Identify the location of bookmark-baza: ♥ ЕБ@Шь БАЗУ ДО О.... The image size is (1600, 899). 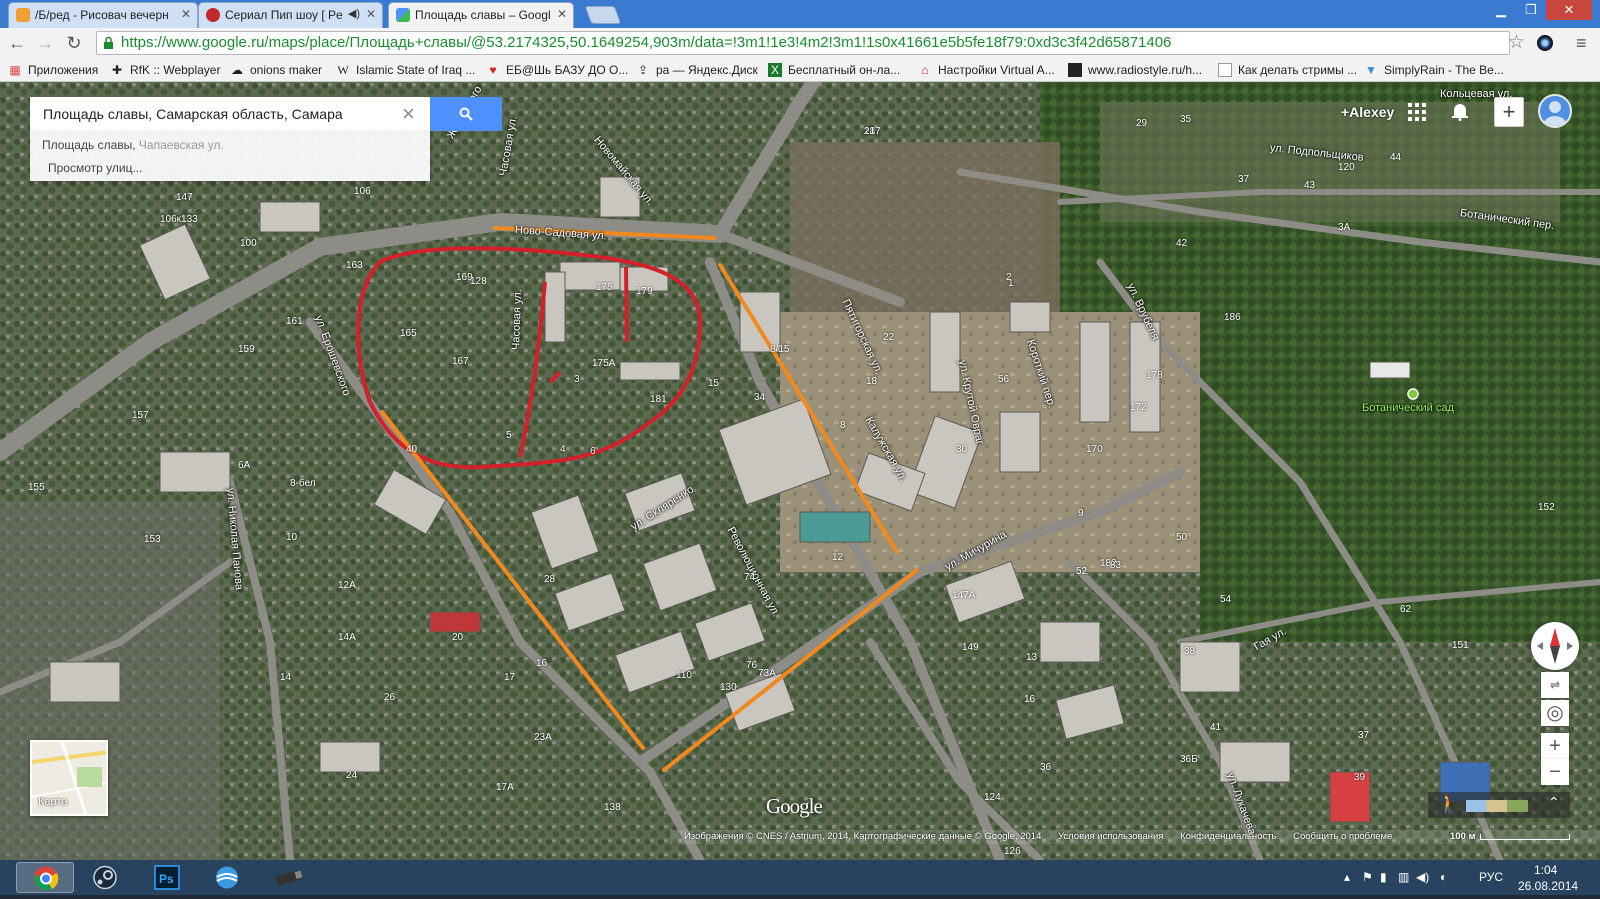
(557, 70).